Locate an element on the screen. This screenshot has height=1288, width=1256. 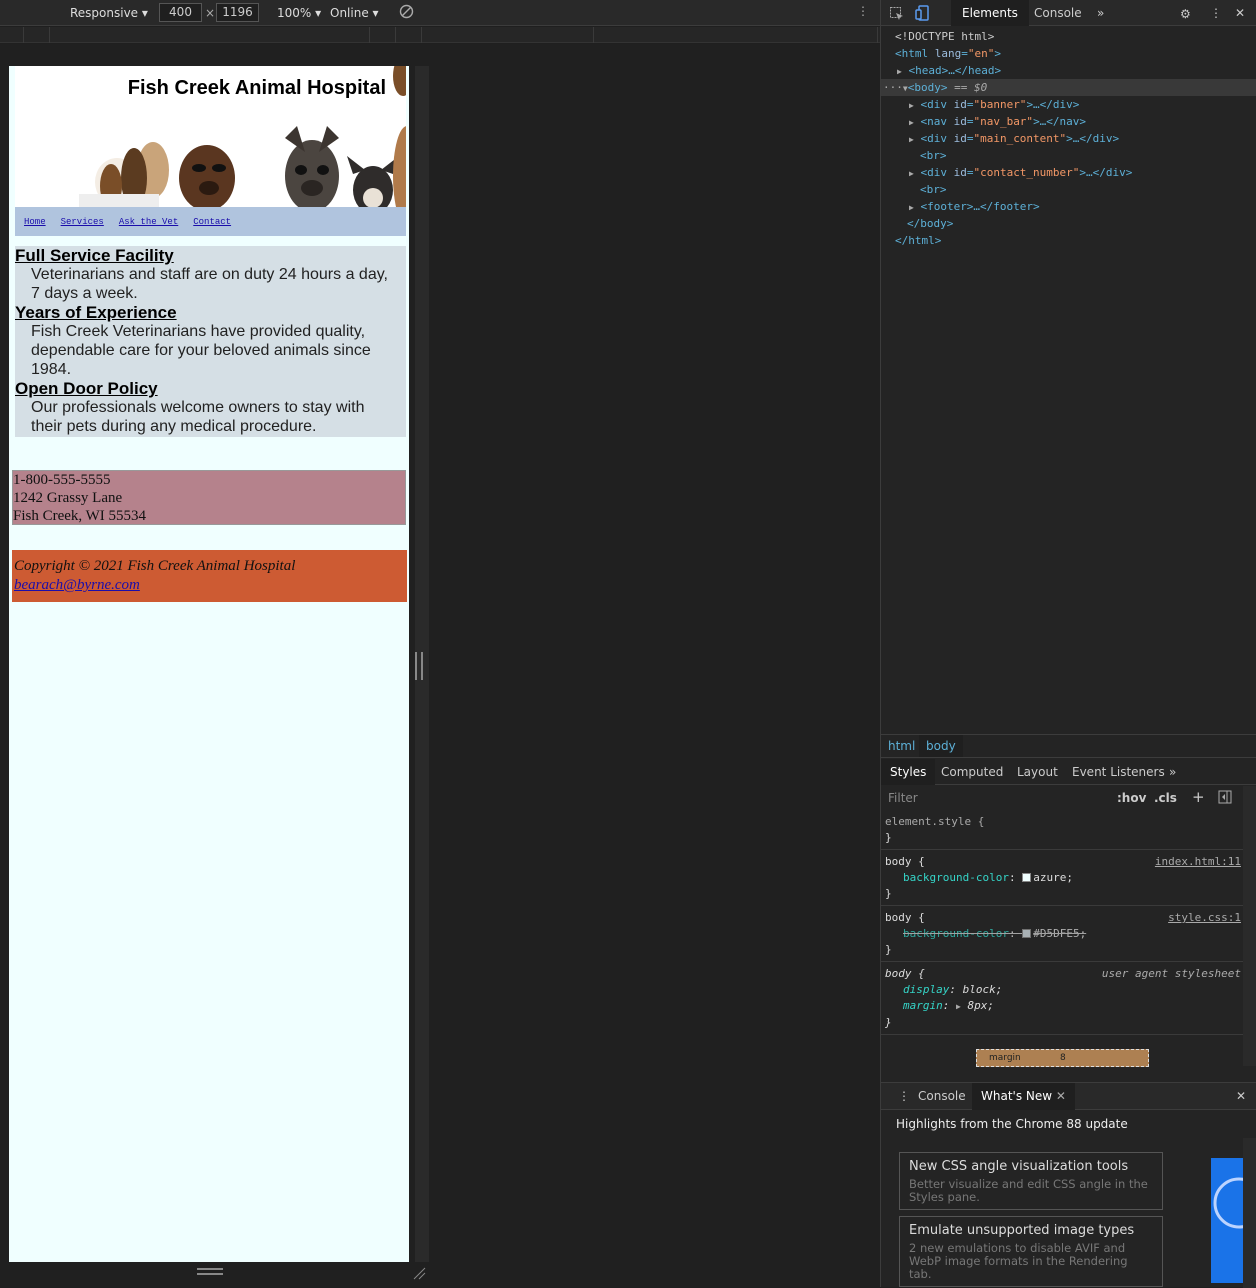
styles-filter-bar: Filter :hov .cls + is located at coordinates (1062, 798).